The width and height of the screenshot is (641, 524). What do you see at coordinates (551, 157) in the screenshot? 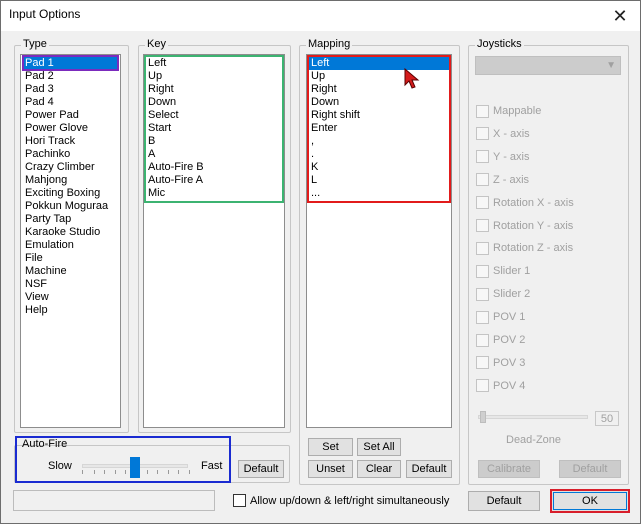
I see `joystick-checkbox: Y - axis` at bounding box center [551, 157].